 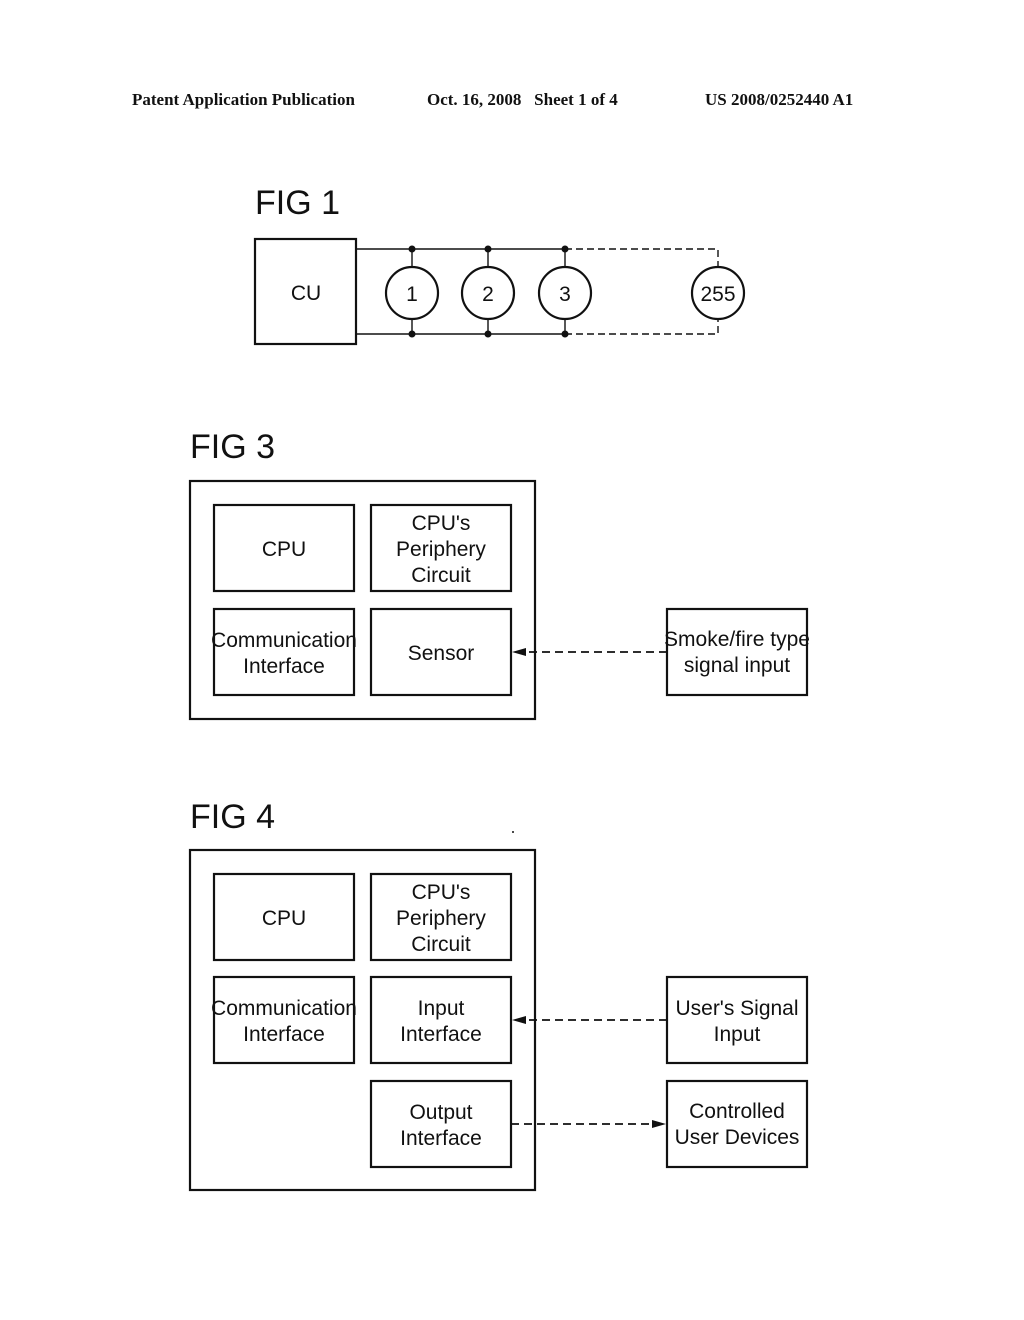 I want to click on fig4-controlled-label-2: User Devices, so click(x=737, y=1137).